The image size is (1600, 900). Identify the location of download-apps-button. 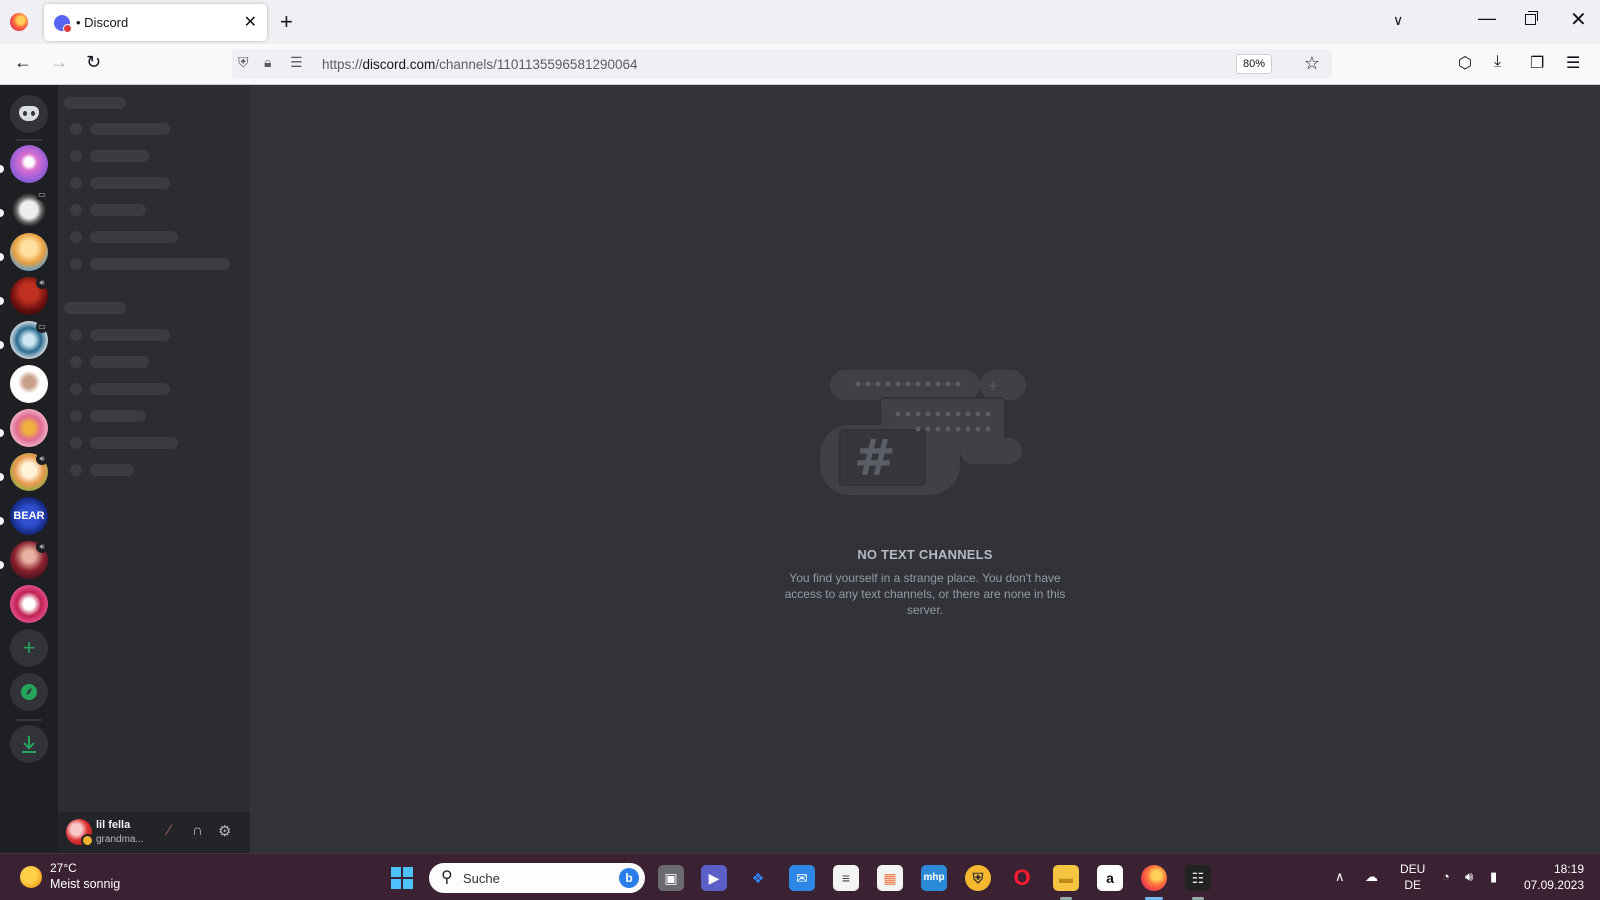
(29, 744).